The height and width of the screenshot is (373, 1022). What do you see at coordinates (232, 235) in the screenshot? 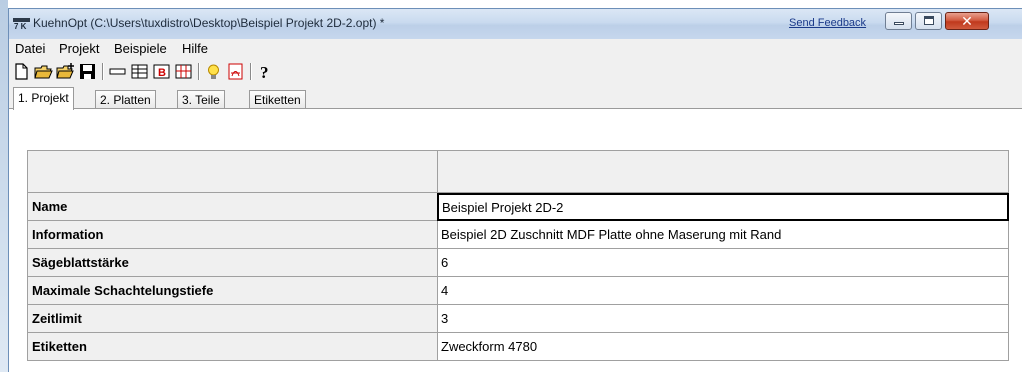
I see `property-key: Information` at bounding box center [232, 235].